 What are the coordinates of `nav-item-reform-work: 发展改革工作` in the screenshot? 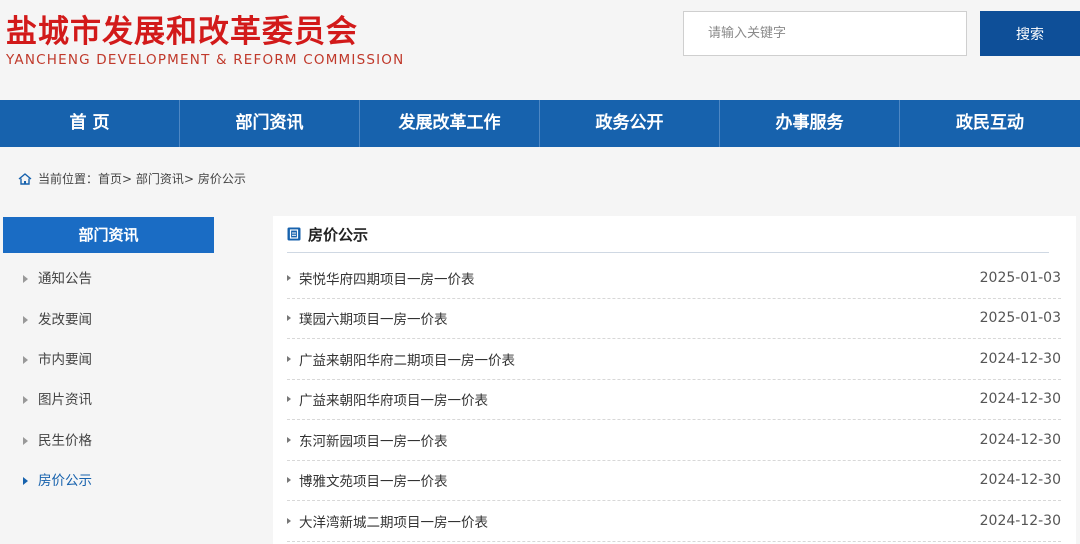 It's located at (450, 123).